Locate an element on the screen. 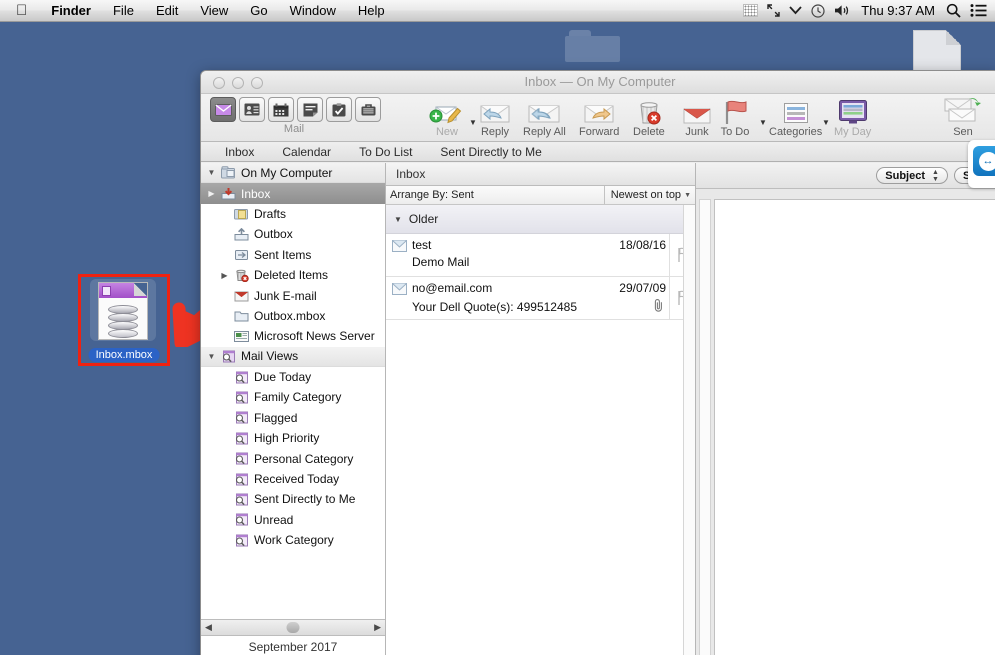 The height and width of the screenshot is (655, 995). tab-calendar: Calendar is located at coordinates (306, 152).